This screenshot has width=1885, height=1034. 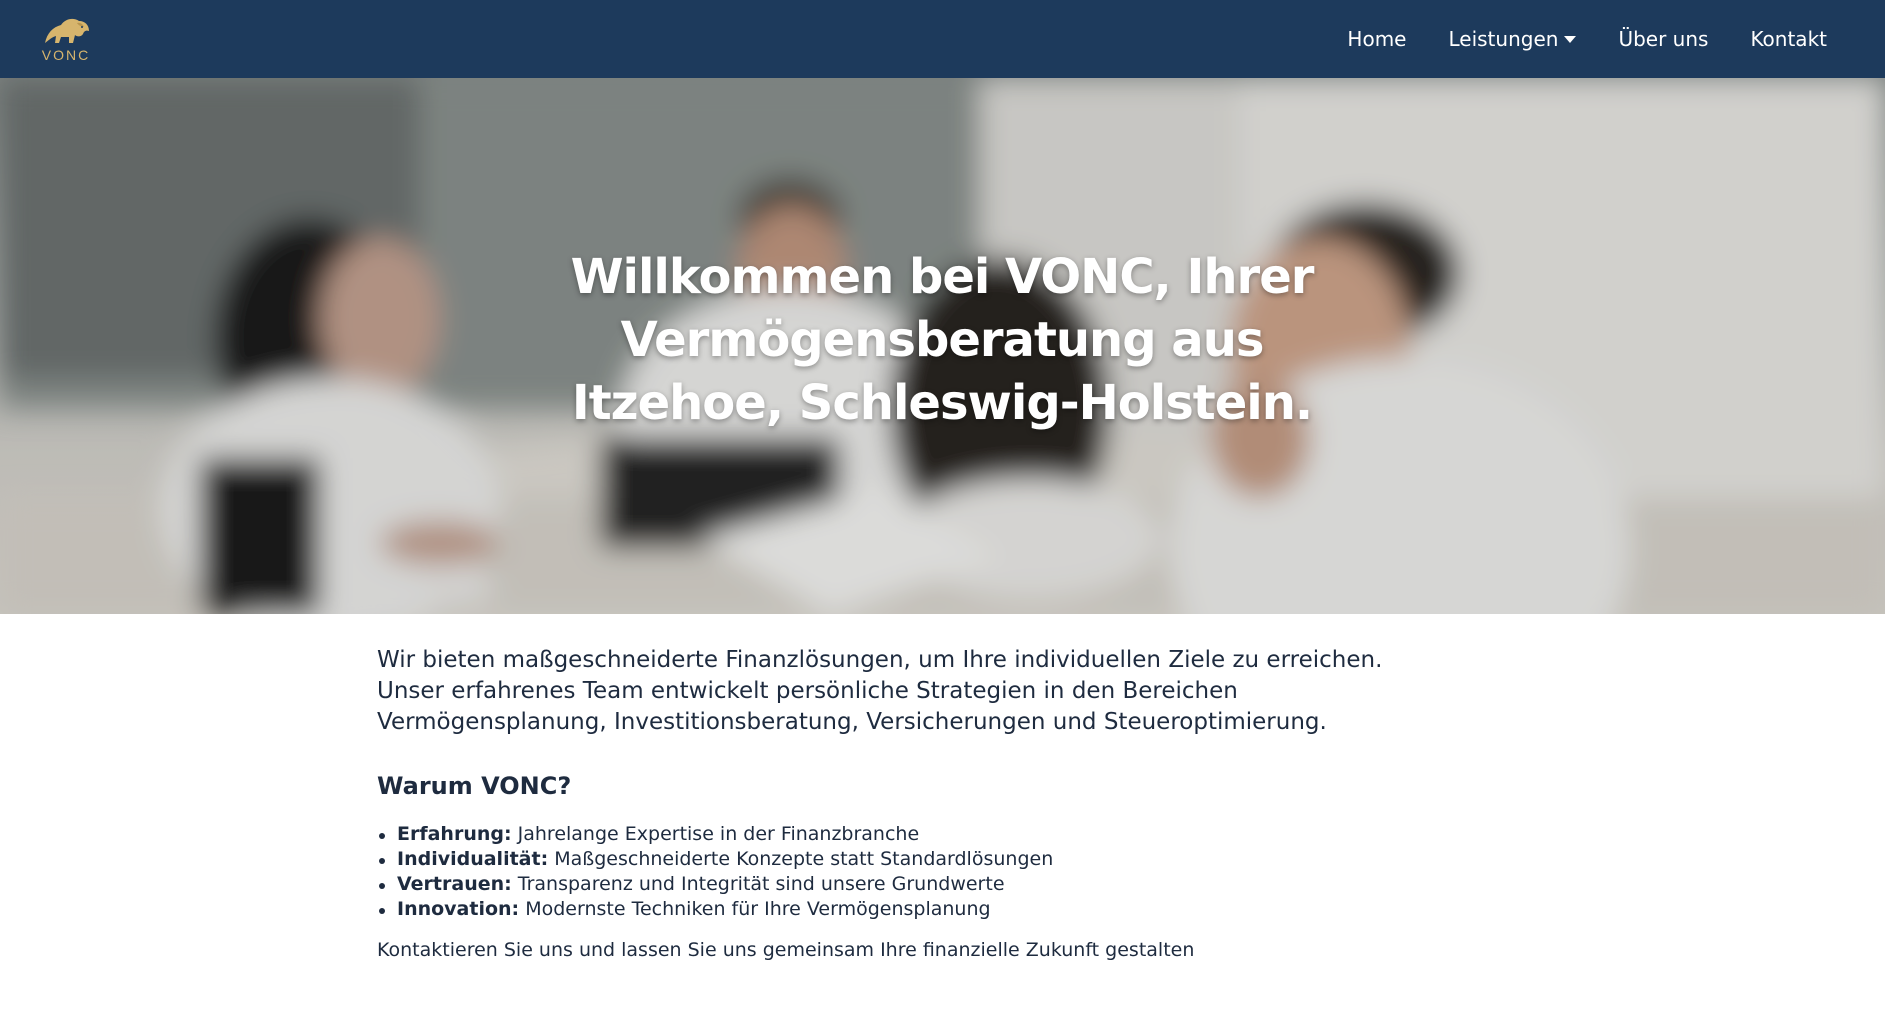 I want to click on benefit-term: Vertrauen:, so click(x=454, y=884).